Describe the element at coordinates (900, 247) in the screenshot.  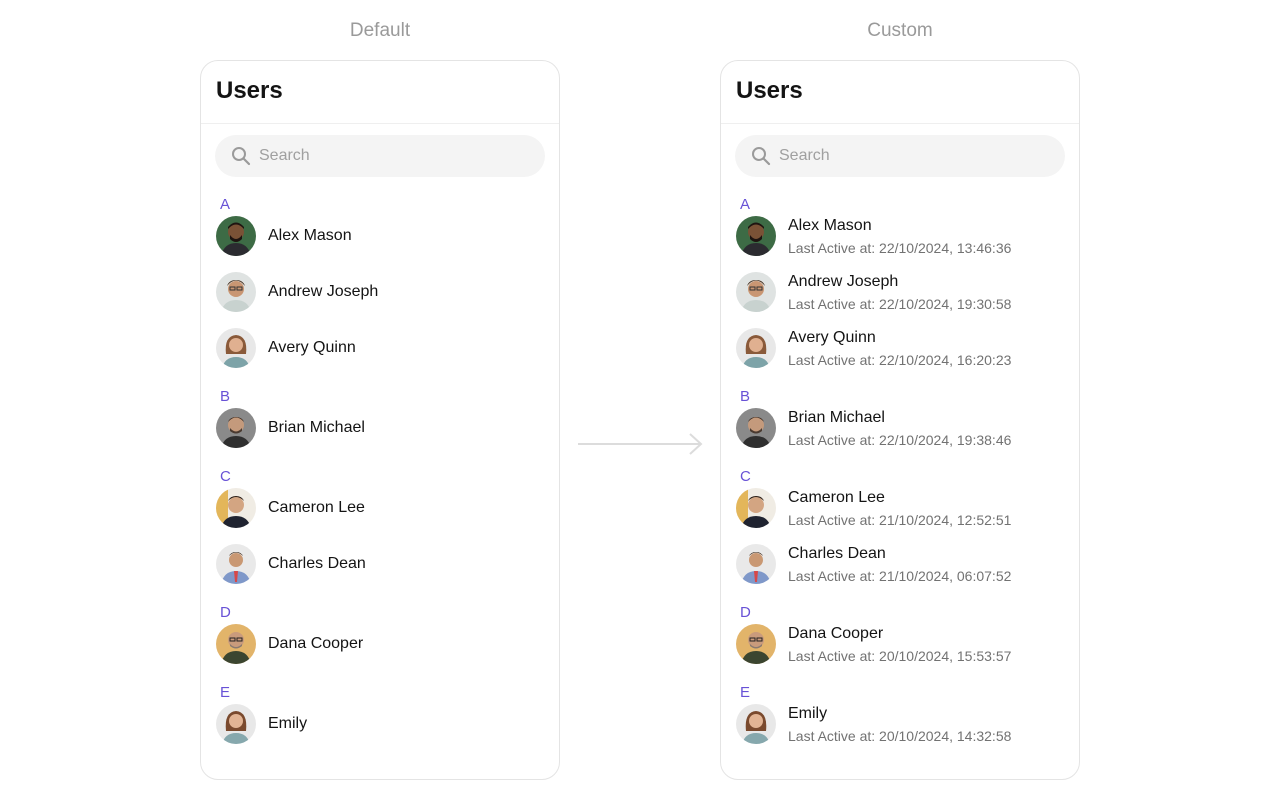
I see `last-active-text: Last Active at: 22/10/2024, 13:46:36` at that location.